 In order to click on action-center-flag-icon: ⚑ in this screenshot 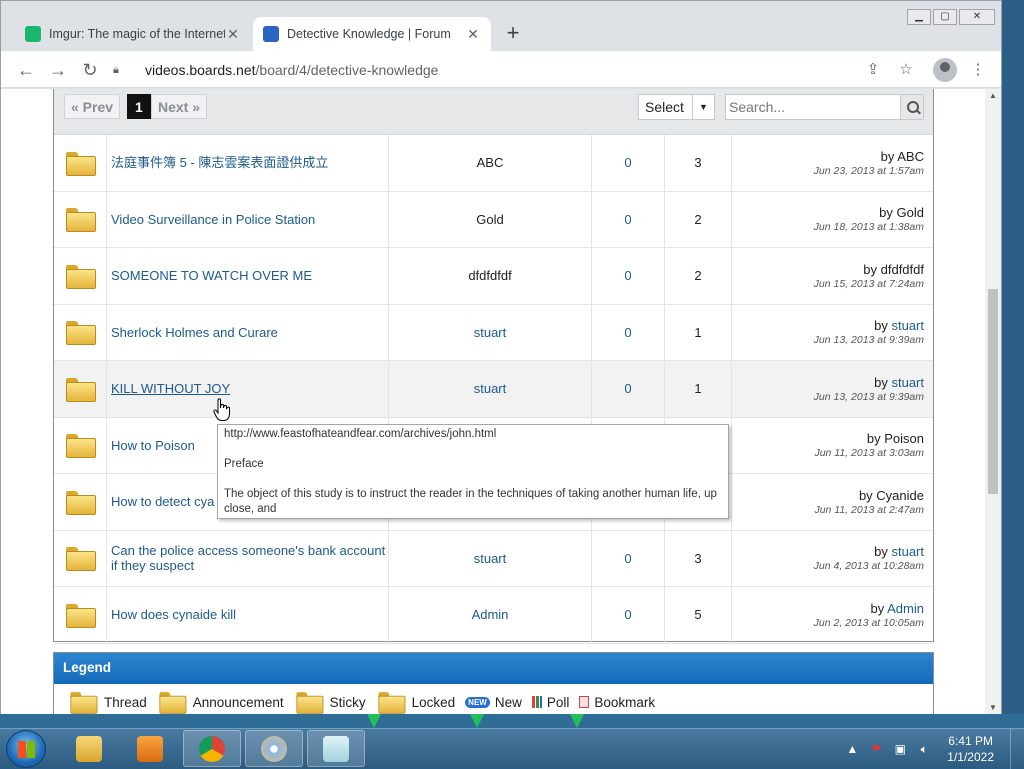, I will do `click(876, 749)`.